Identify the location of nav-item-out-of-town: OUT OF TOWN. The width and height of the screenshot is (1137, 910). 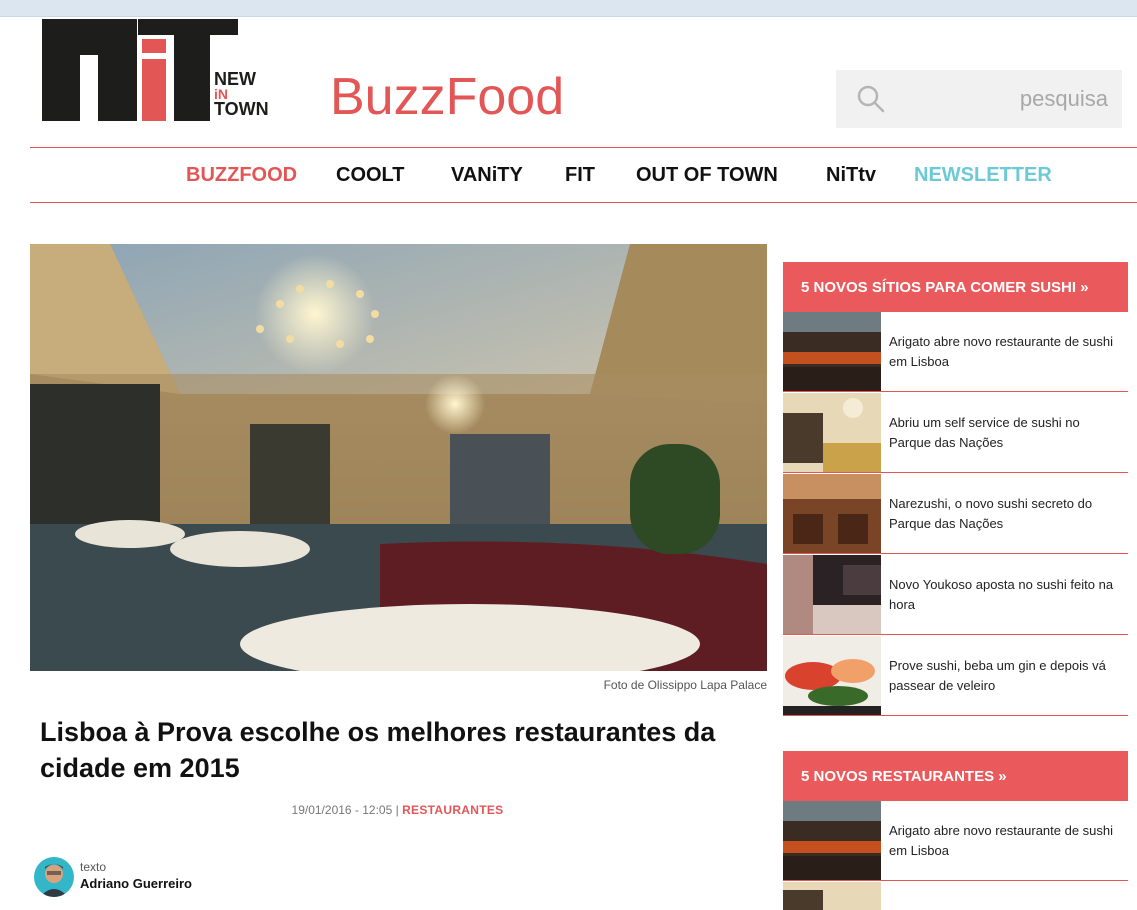
(707, 175).